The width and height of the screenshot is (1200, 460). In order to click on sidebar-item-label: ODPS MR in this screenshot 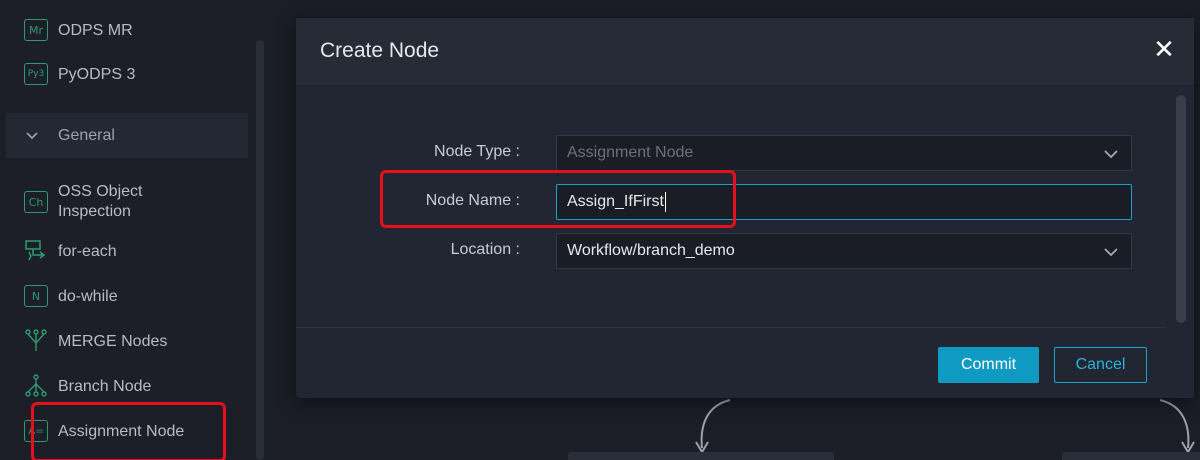, I will do `click(95, 30)`.